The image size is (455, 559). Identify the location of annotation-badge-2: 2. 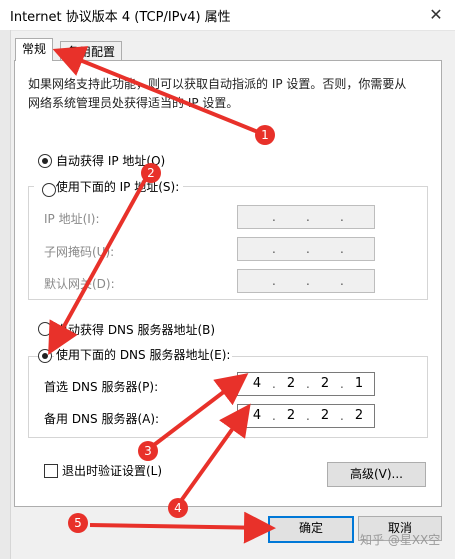
(151, 173).